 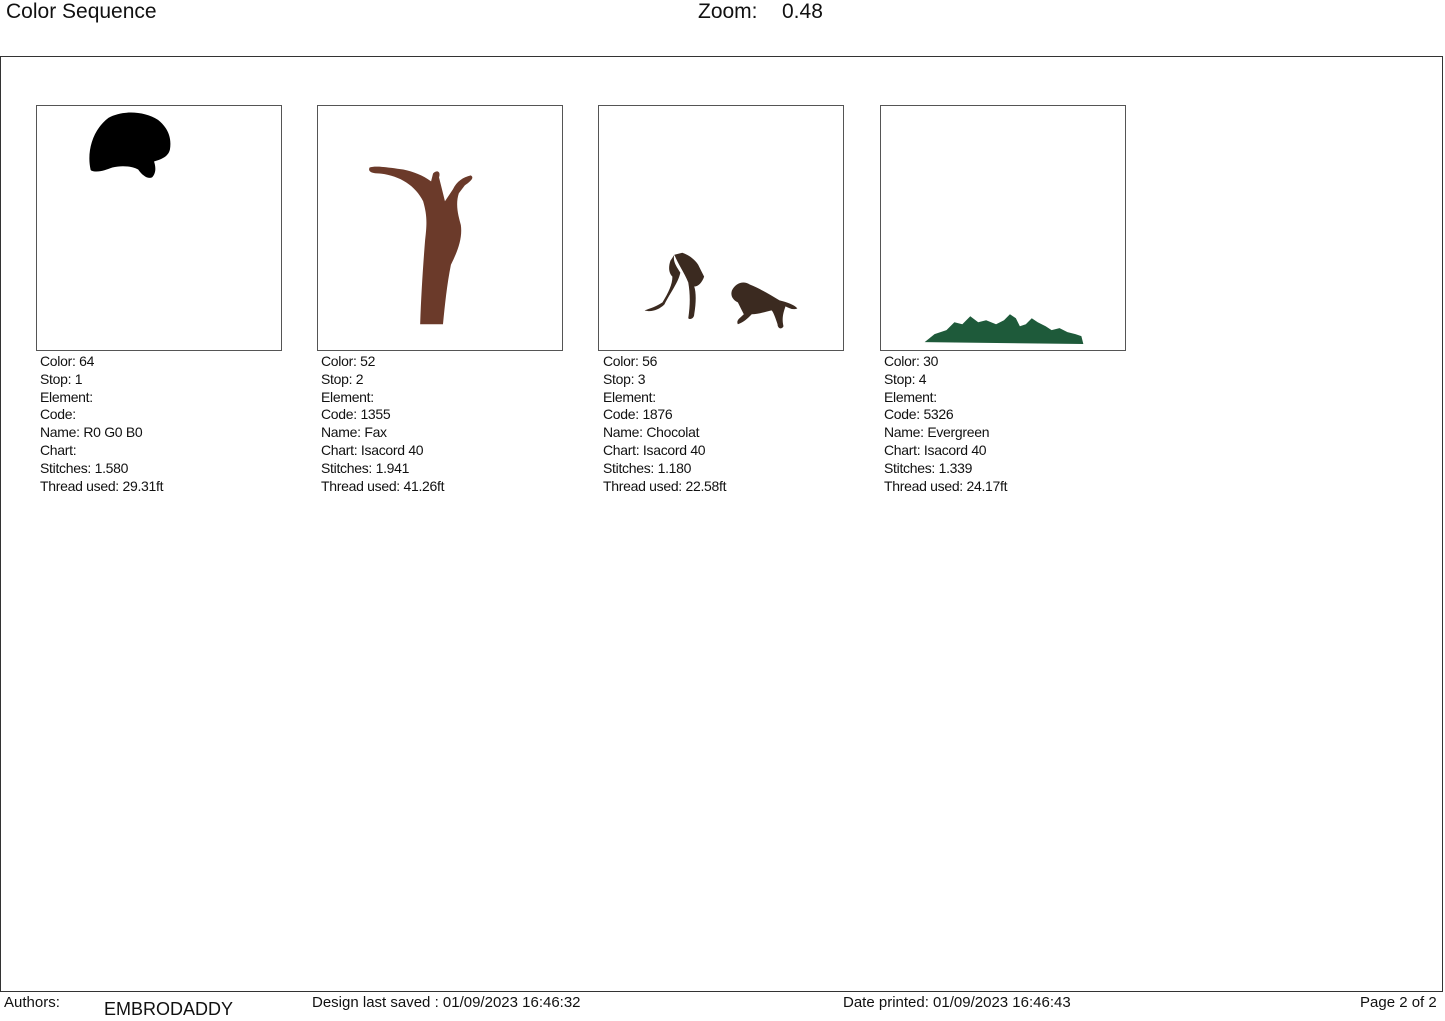 I want to click on name-label: Name: Evergreen, so click(x=937, y=432).